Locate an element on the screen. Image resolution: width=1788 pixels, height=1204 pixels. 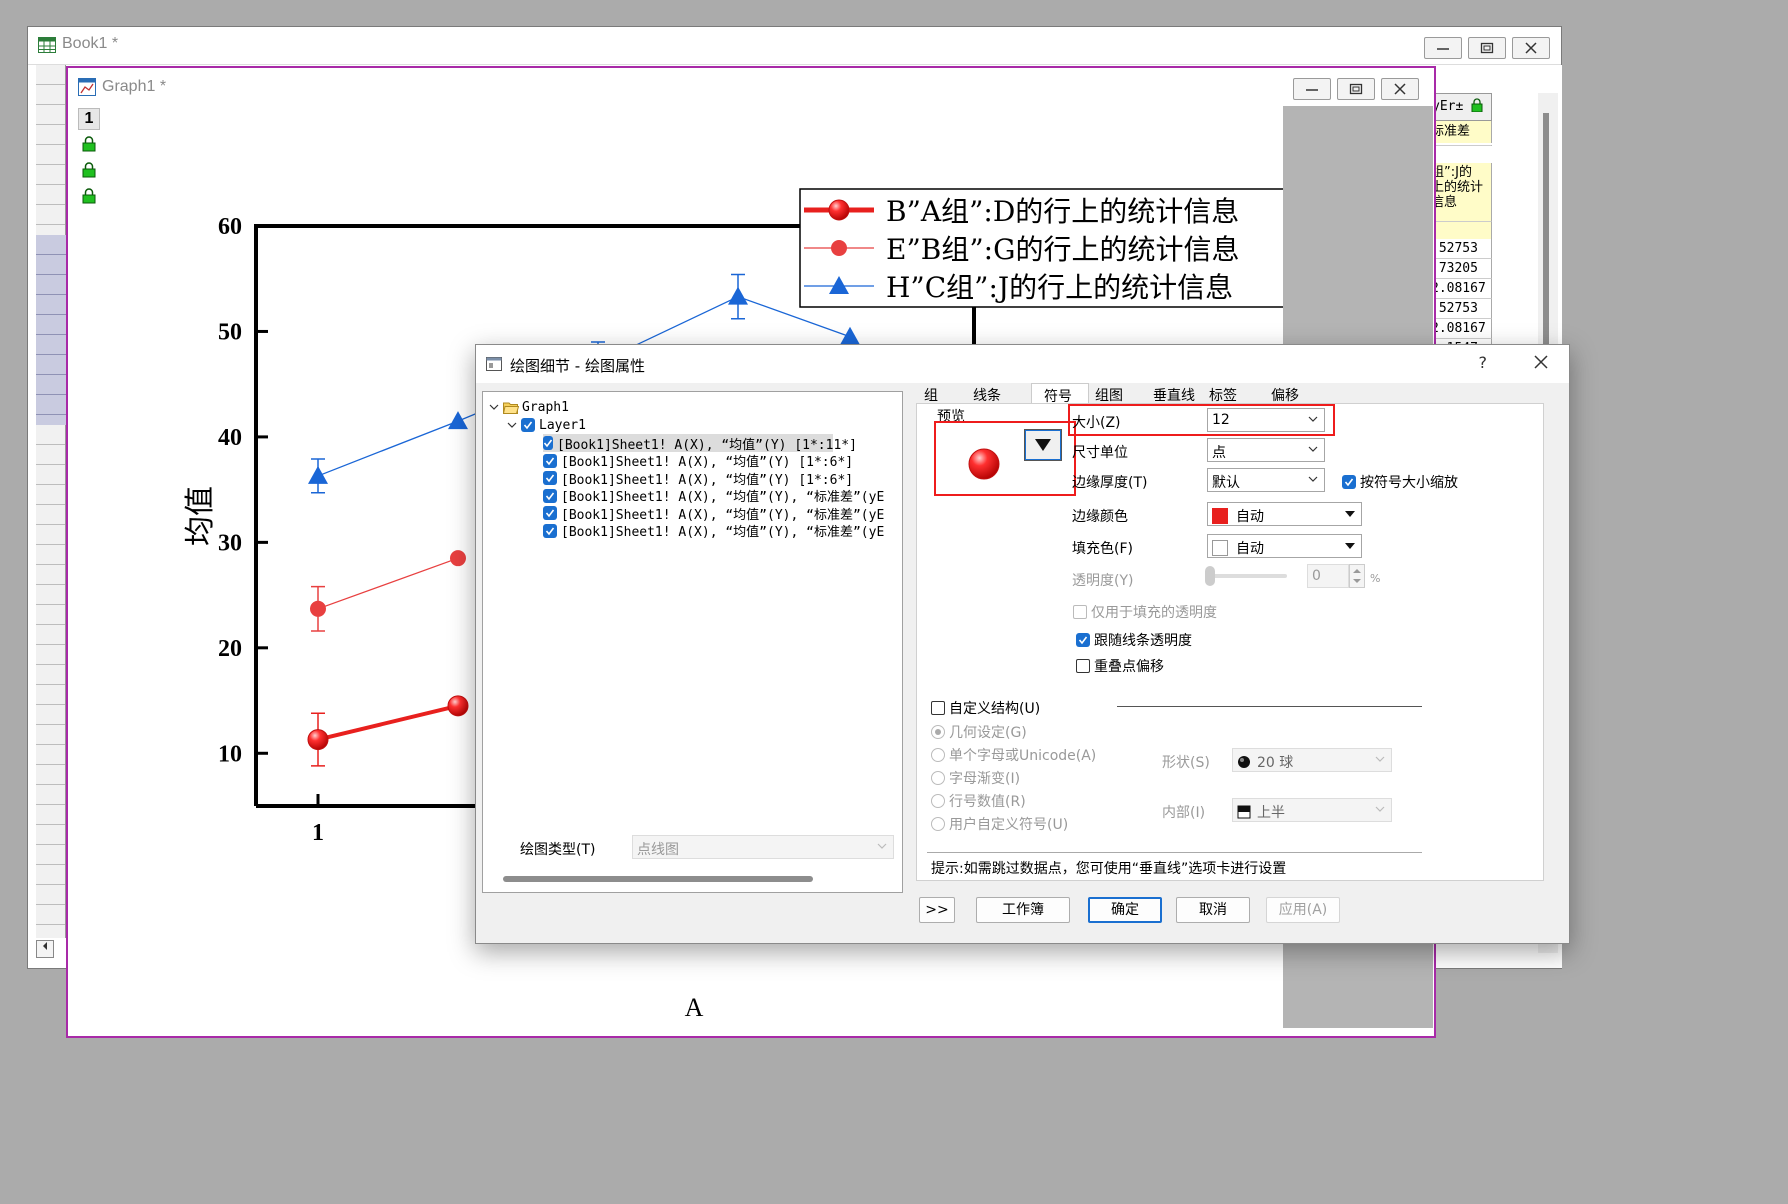
tree-node-layer1: Layer1 is located at coordinates (546, 425).